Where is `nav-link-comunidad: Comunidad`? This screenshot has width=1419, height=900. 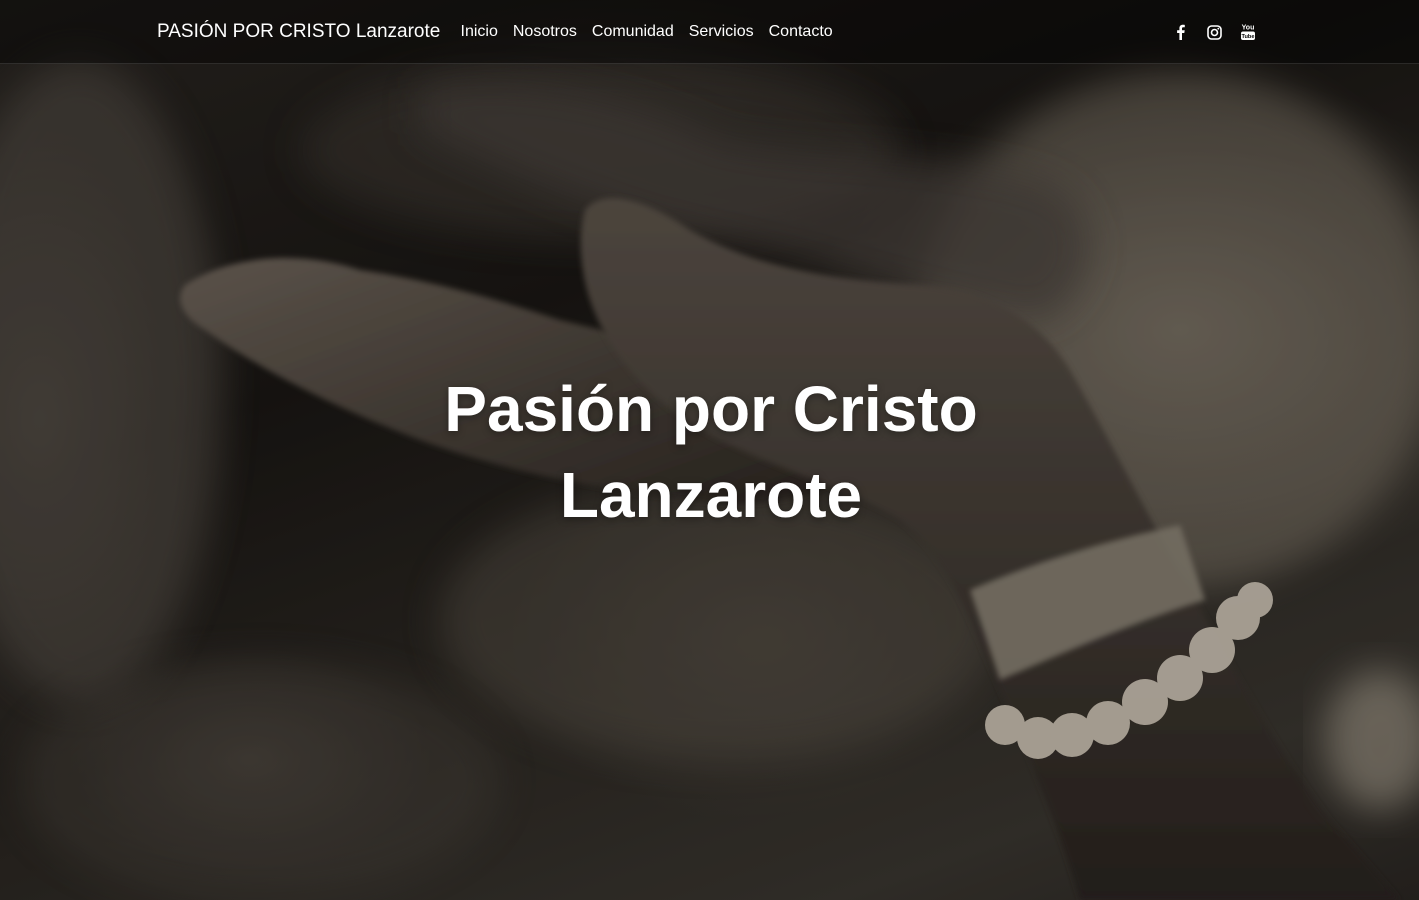
nav-link-comunidad: Comunidad is located at coordinates (632, 32).